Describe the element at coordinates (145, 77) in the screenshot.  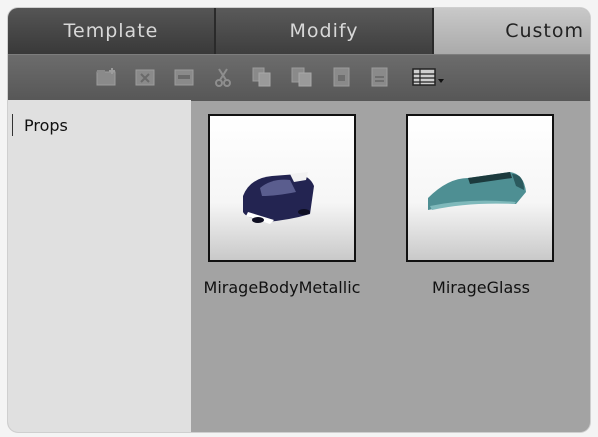
I see `delete-icon` at that location.